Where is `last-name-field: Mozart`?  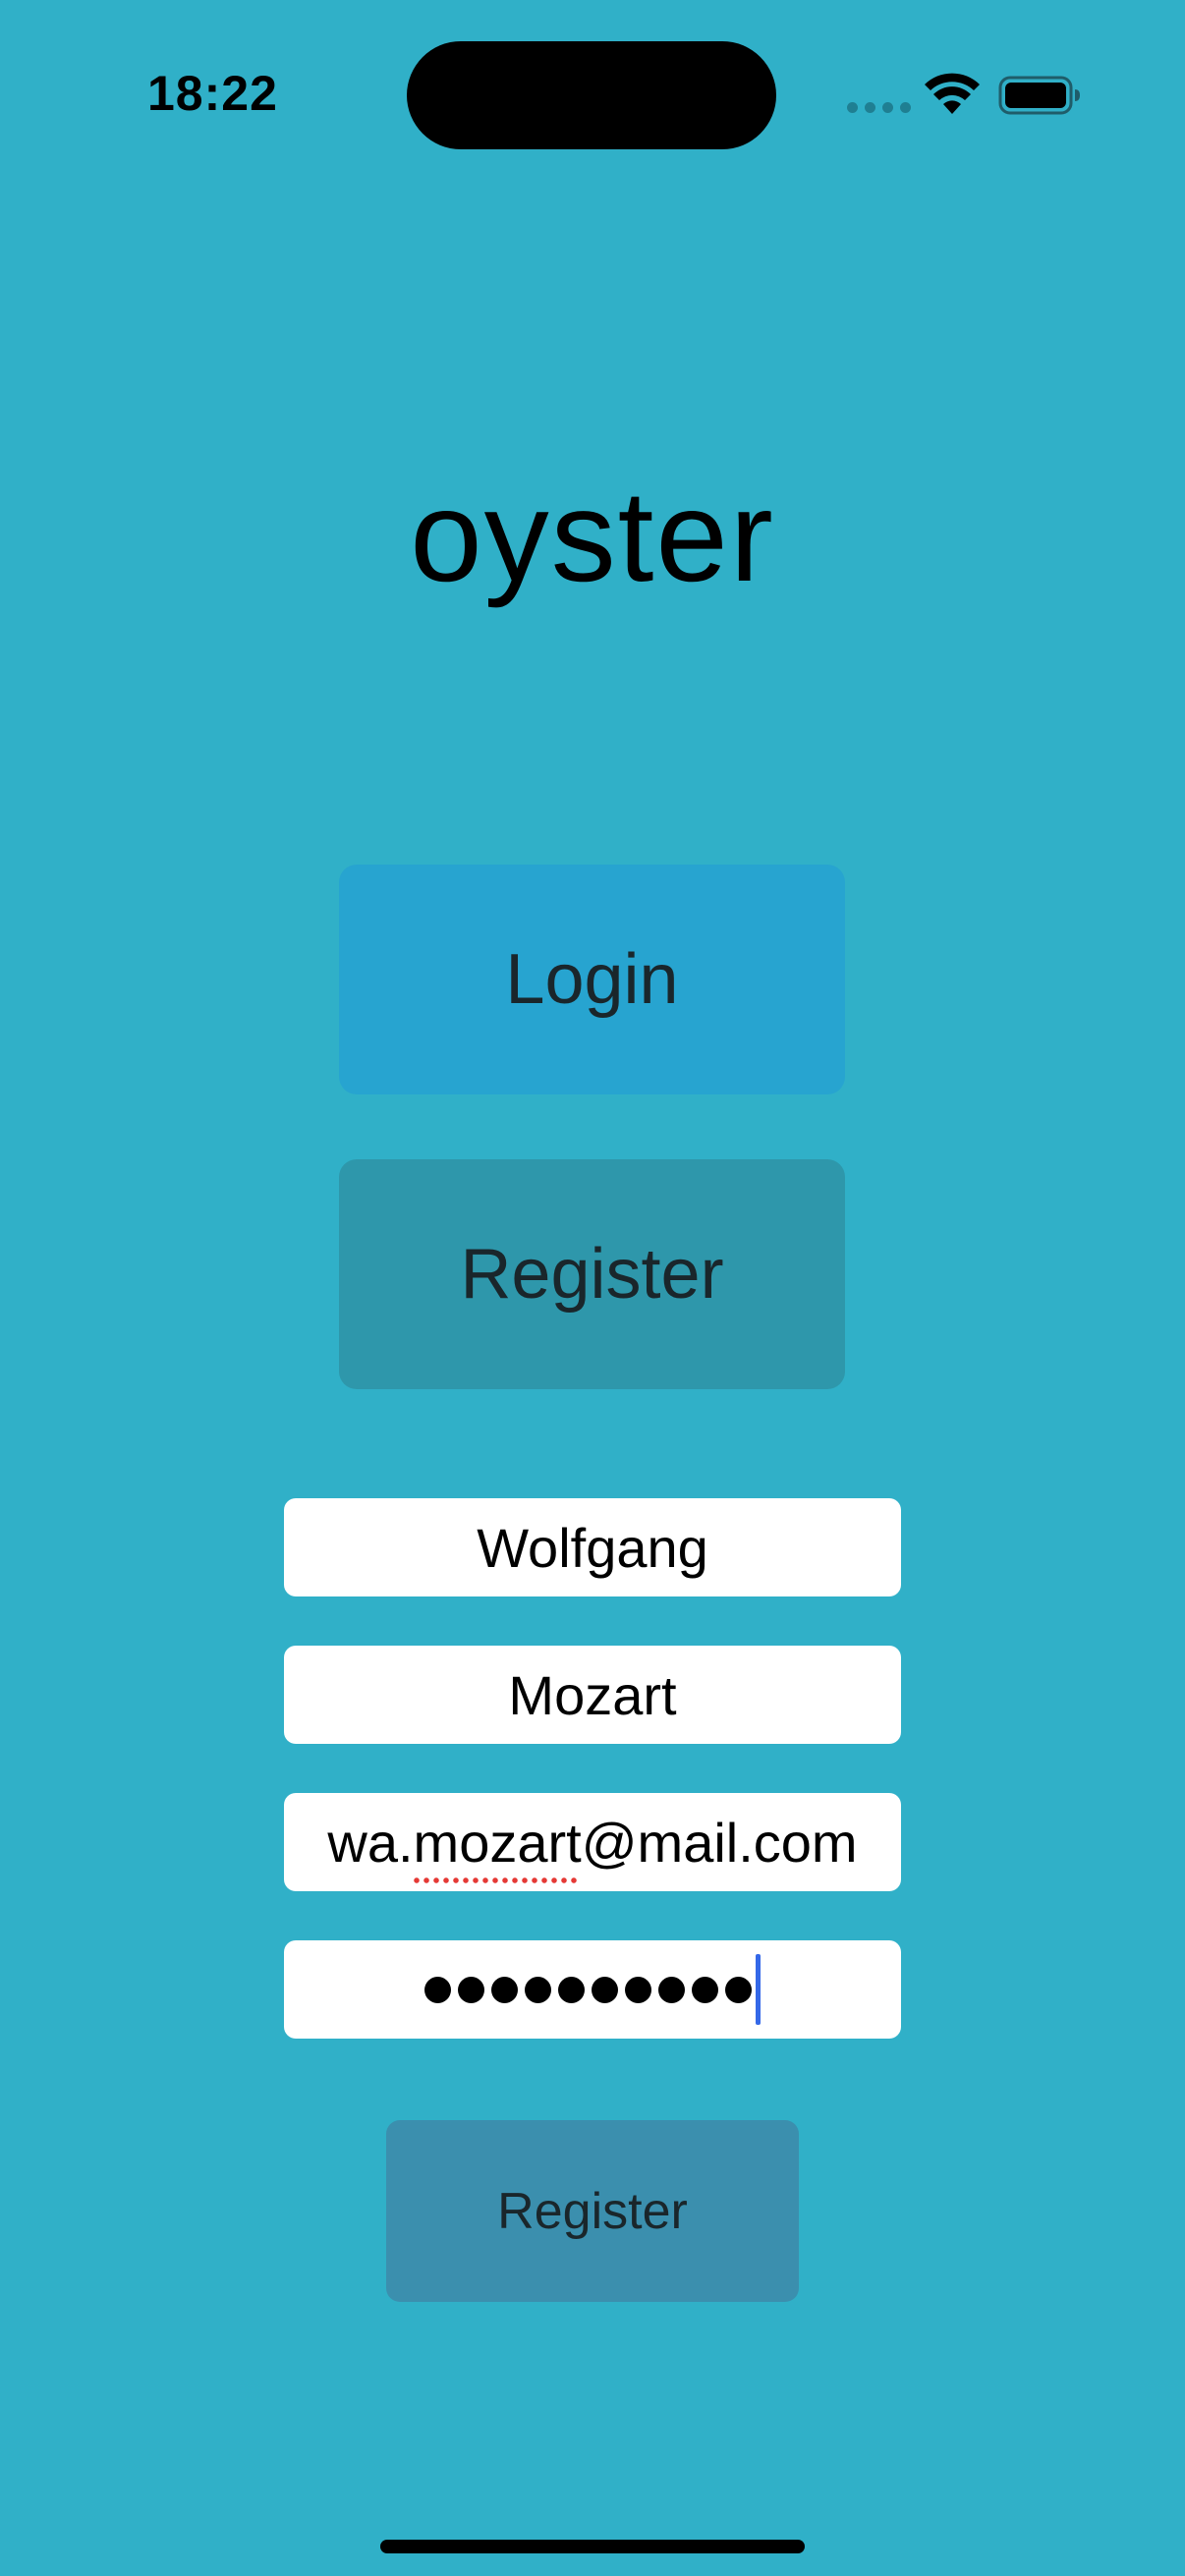
last-name-field: Mozart is located at coordinates (592, 1695).